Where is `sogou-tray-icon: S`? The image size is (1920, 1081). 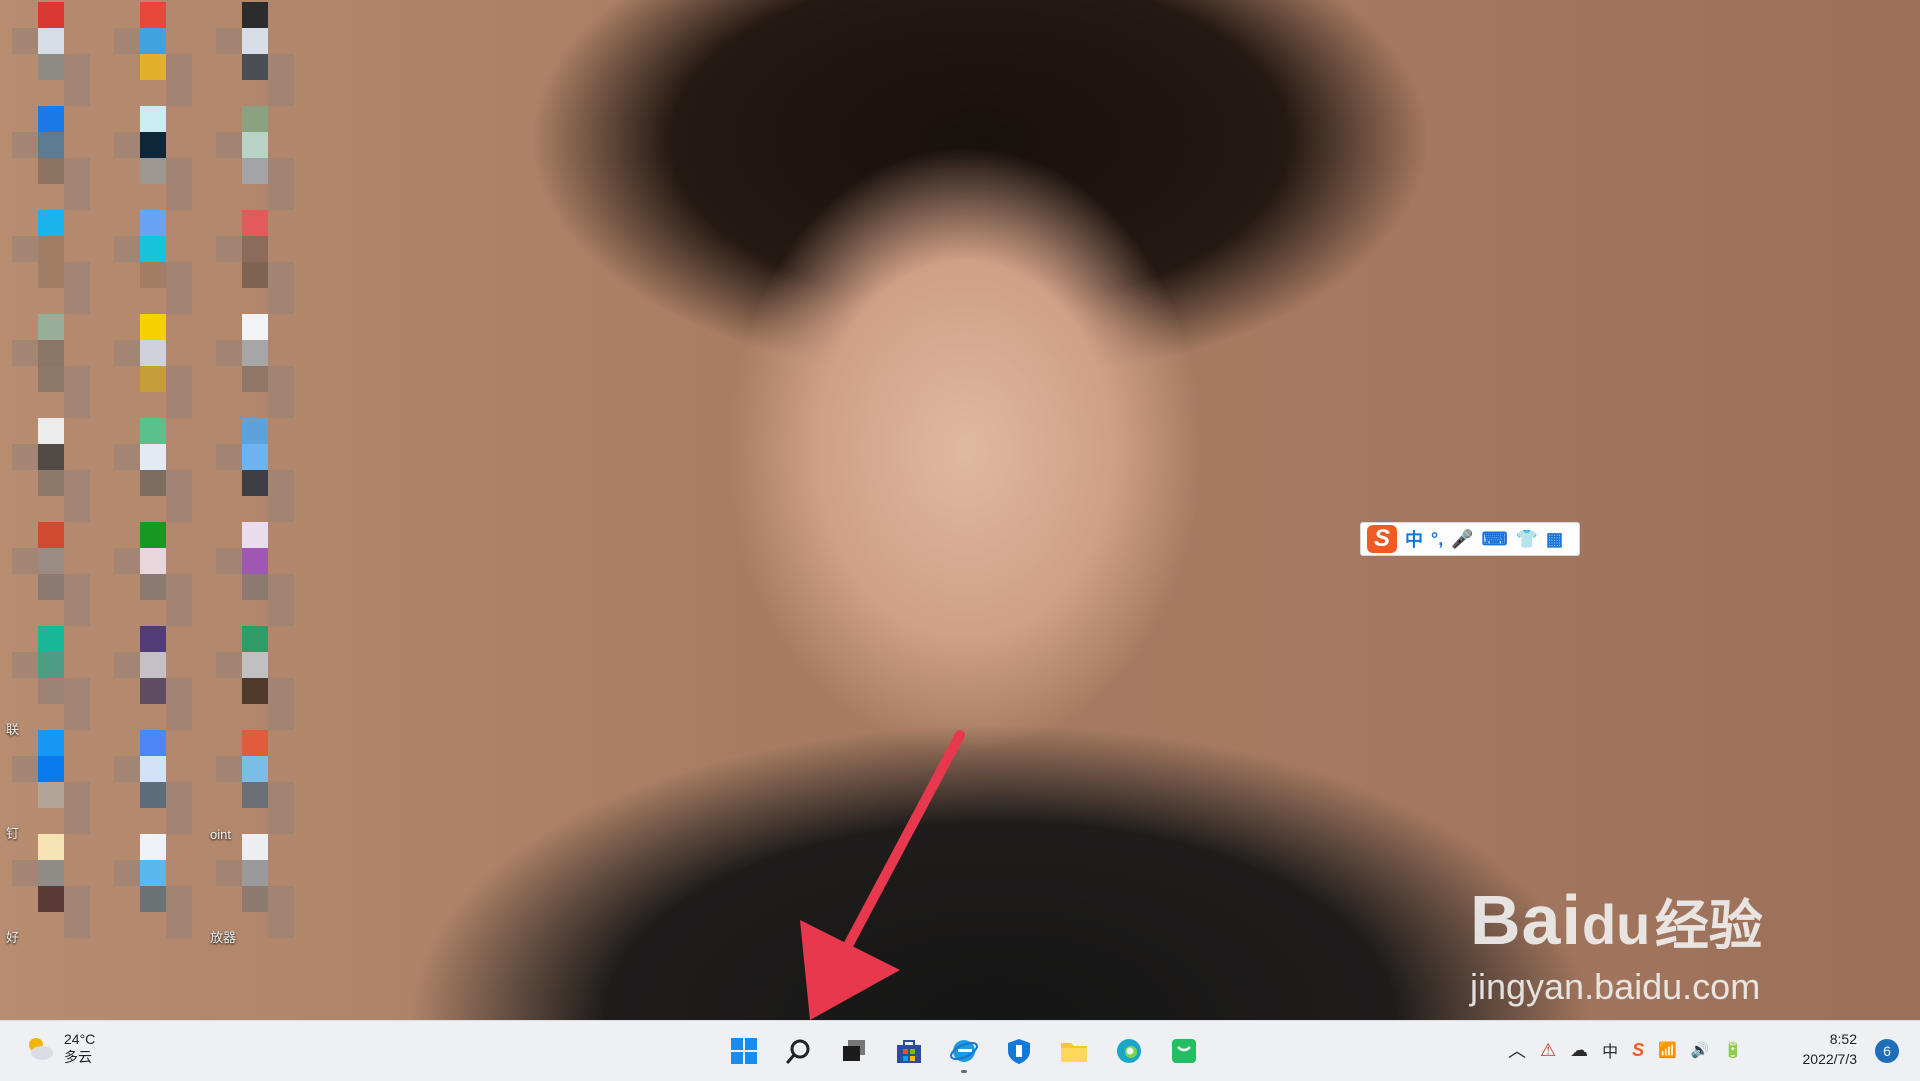
sogou-tray-icon: S is located at coordinates (1638, 1050).